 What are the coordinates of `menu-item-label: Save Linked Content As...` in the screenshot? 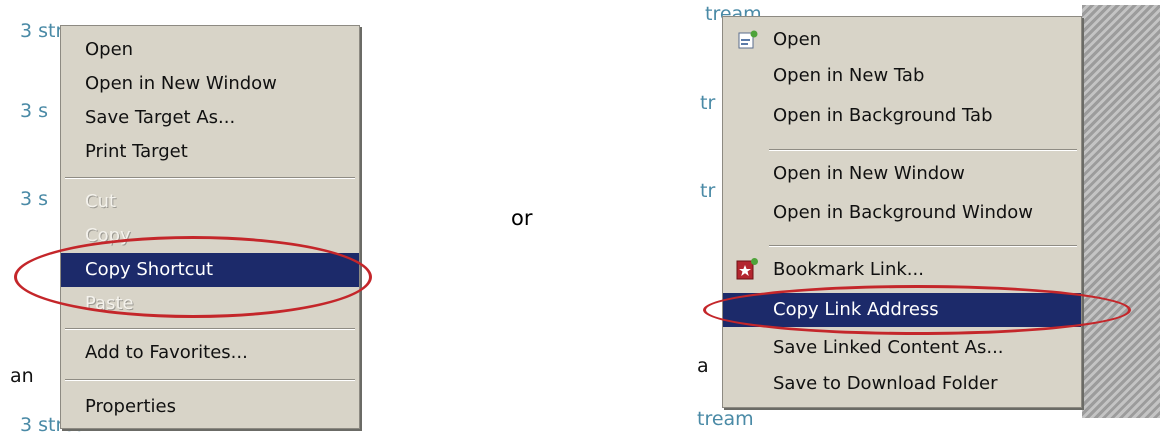 It's located at (888, 347).